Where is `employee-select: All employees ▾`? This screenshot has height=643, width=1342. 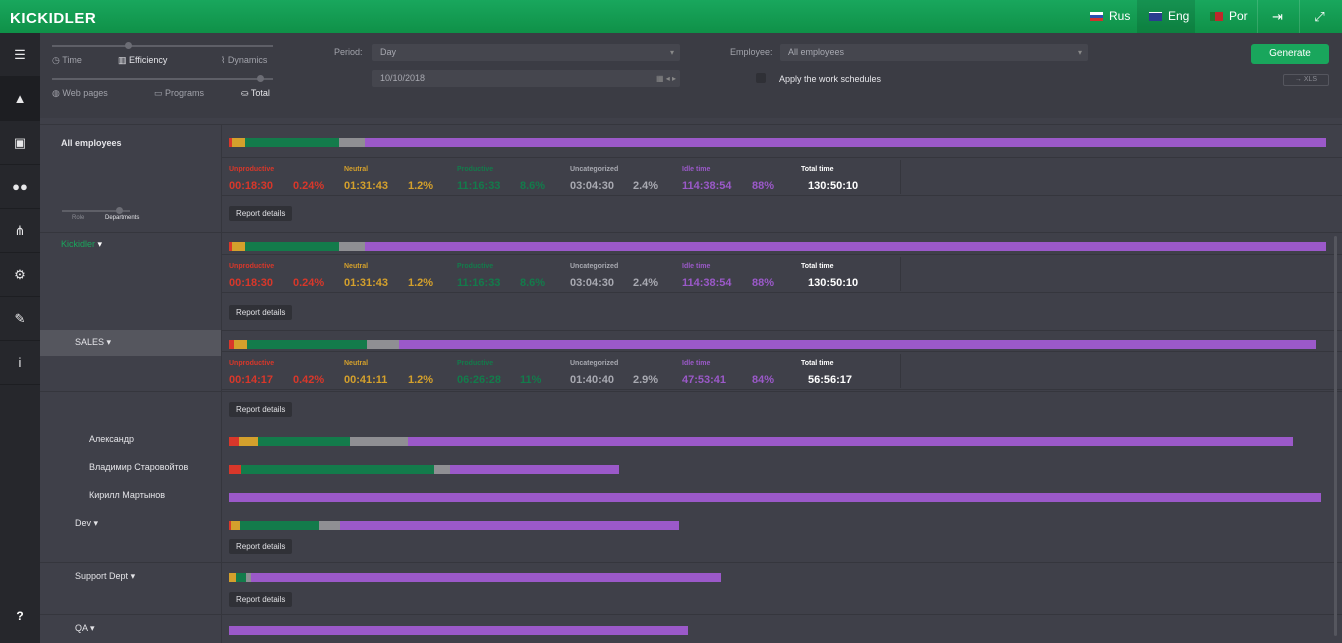 employee-select: All employees ▾ is located at coordinates (934, 52).